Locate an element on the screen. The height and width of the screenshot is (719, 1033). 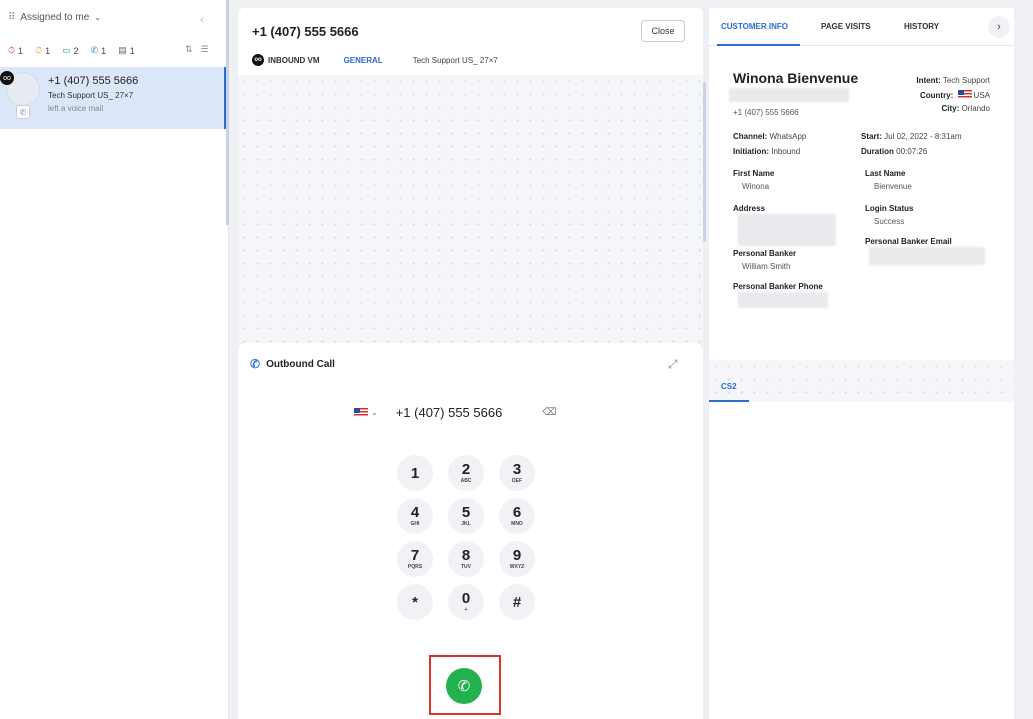
conversation-queue: Tech Support US_ 27×7 is located at coordinates (91, 95).